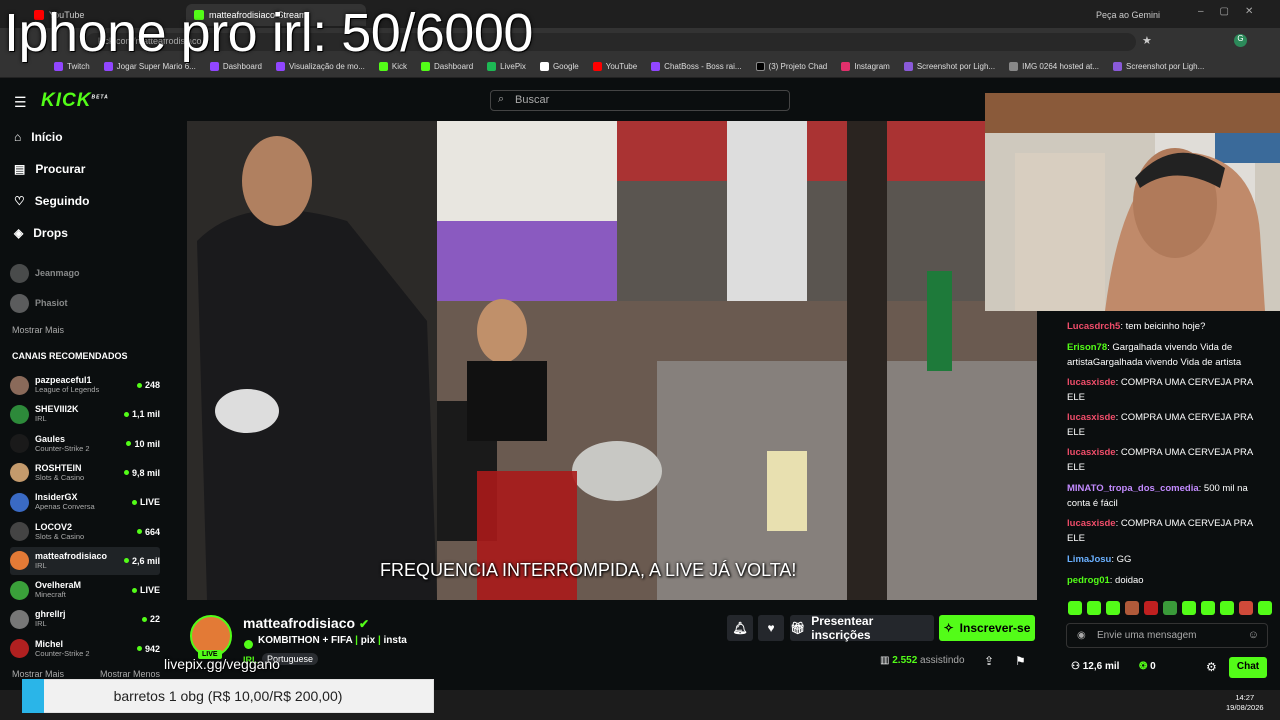 This screenshot has height=720, width=1280. What do you see at coordinates (368, 640) in the screenshot?
I see `link-pix: pix` at bounding box center [368, 640].